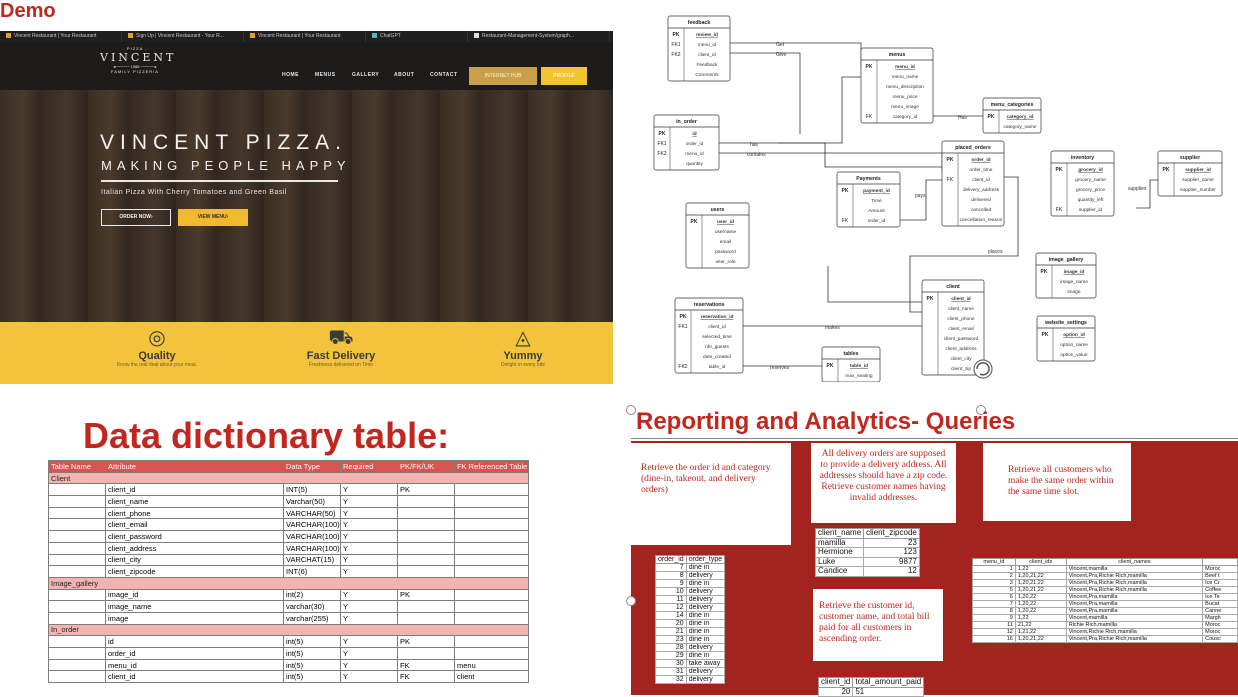  What do you see at coordinates (699, 23) in the screenshot?
I see `entity-title: feedback` at bounding box center [699, 23].